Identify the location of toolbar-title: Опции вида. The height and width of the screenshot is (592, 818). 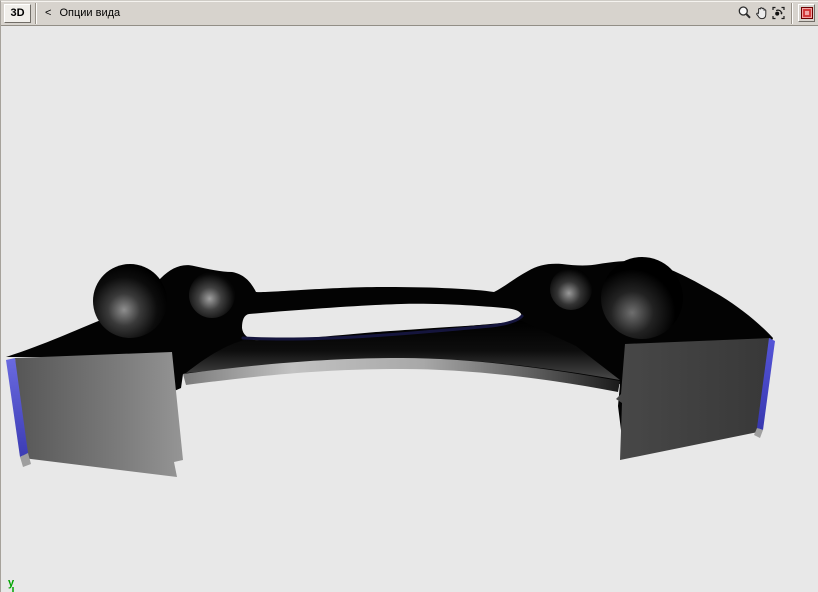
(90, 13).